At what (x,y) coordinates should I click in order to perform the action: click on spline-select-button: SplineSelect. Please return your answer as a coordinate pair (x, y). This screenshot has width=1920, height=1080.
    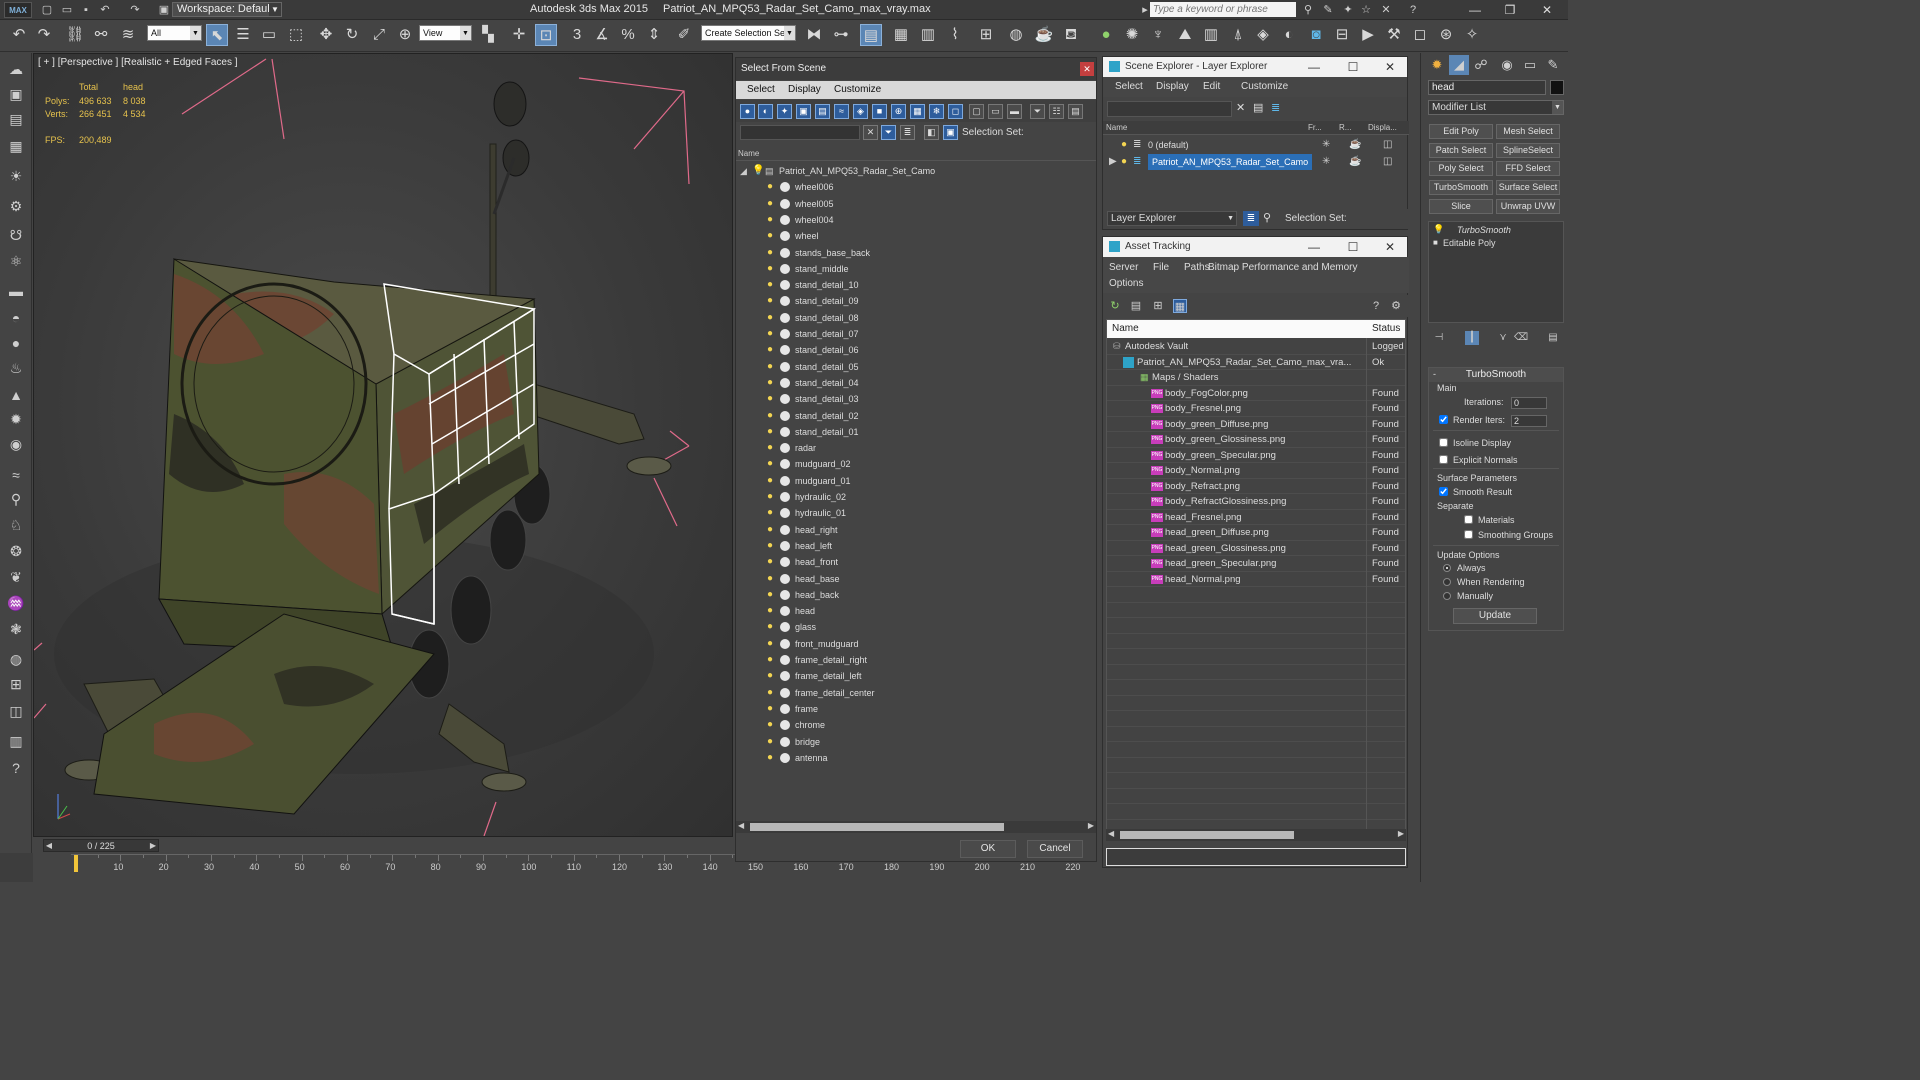
    Looking at the image, I should click on (1528, 150).